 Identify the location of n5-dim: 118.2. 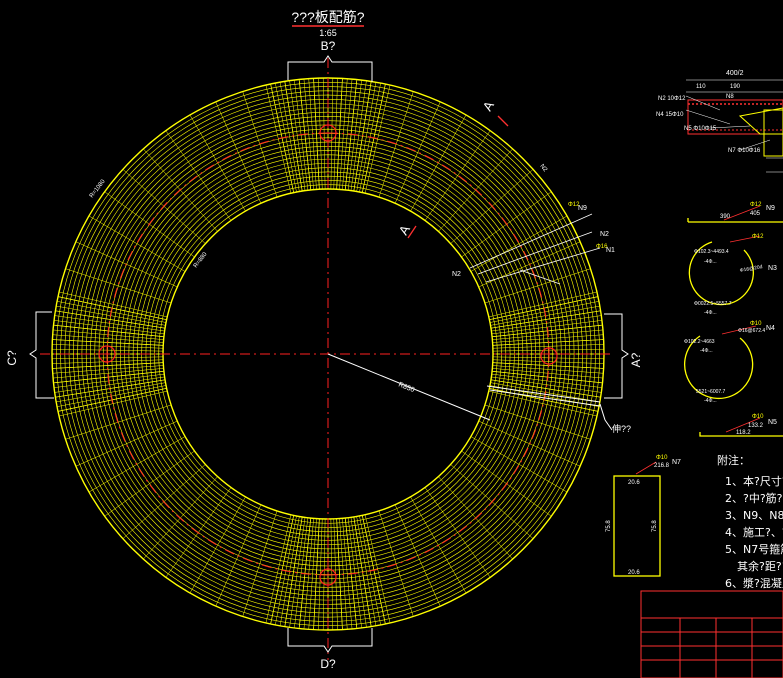
(743, 433).